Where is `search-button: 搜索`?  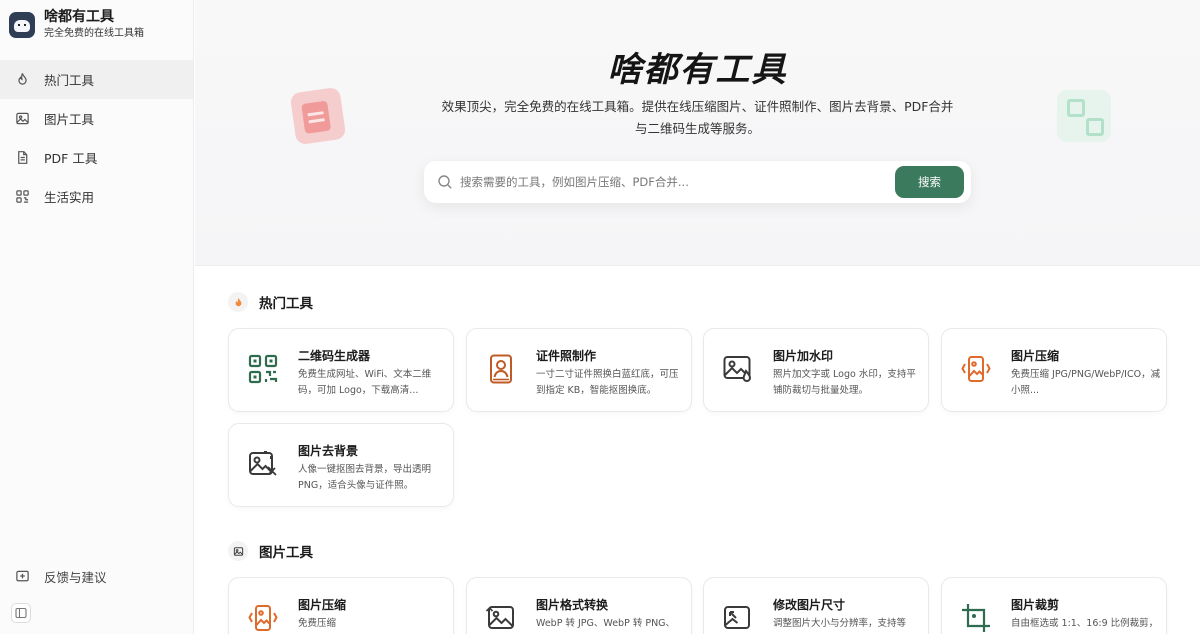 search-button: 搜索 is located at coordinates (929, 182).